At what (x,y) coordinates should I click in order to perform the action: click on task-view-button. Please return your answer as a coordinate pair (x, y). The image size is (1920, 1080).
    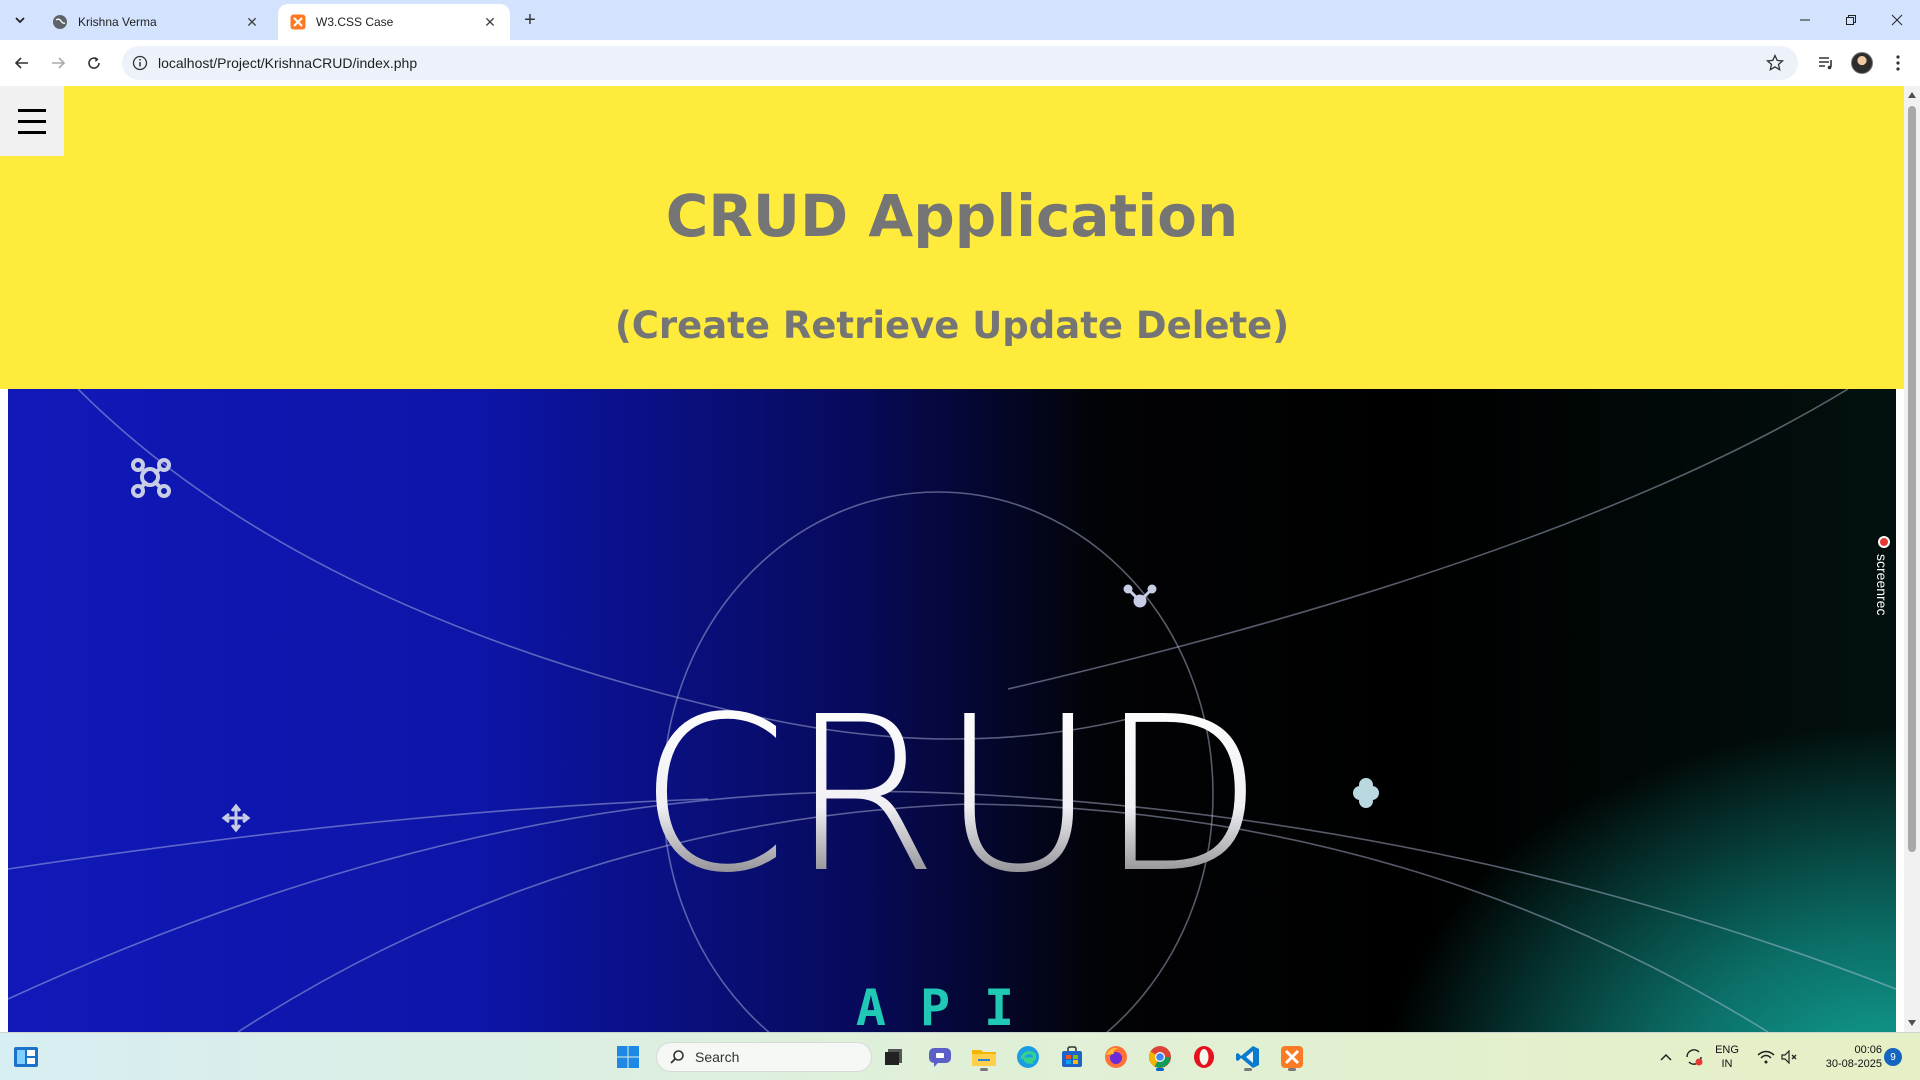
    Looking at the image, I should click on (894, 1057).